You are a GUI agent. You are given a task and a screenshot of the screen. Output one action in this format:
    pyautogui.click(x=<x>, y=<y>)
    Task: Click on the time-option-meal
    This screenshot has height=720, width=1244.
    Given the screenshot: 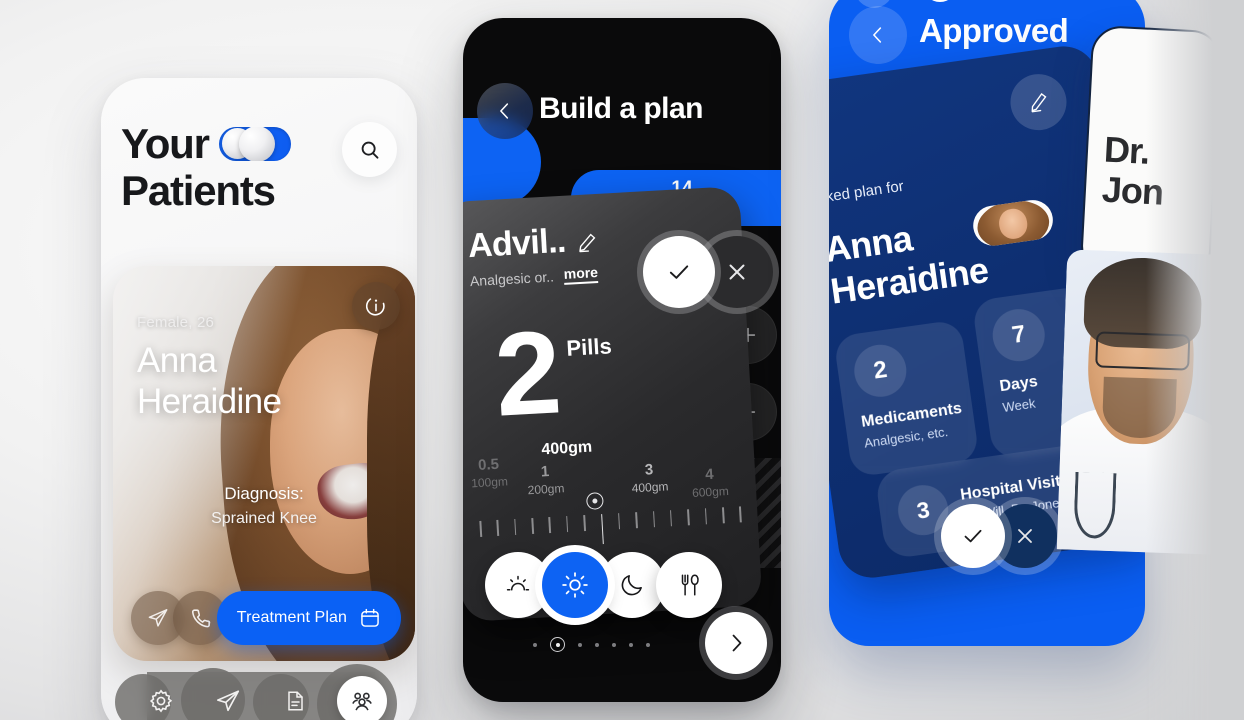 What is the action you would take?
    pyautogui.click(x=689, y=585)
    